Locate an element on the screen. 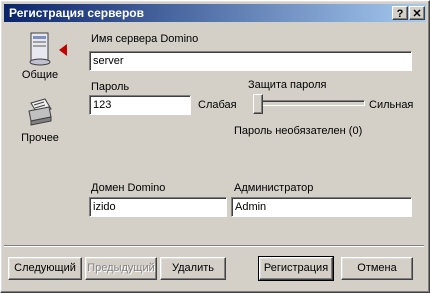  previous-button: Предыдущий is located at coordinates (121, 268).